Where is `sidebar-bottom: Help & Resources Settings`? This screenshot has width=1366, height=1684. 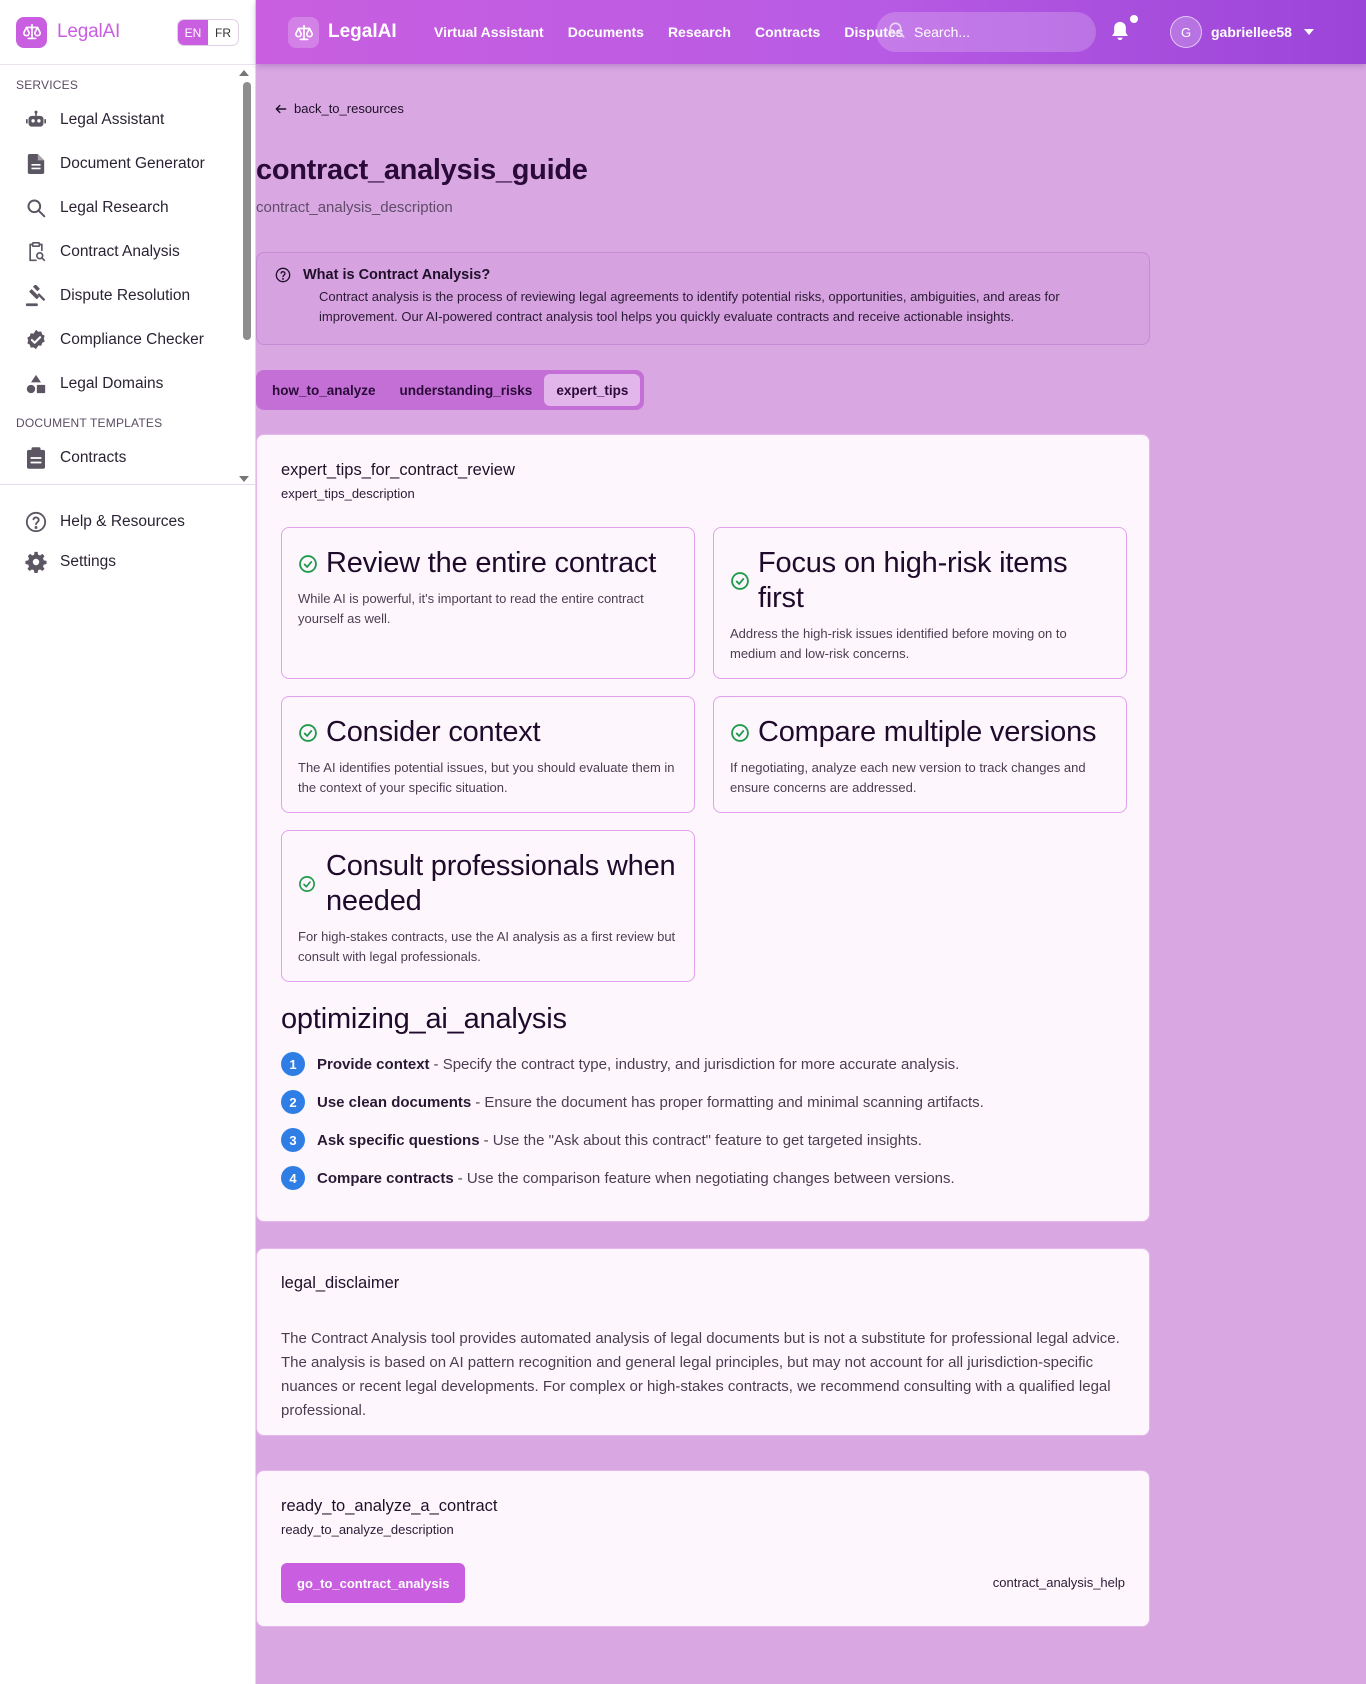
sidebar-bottom: Help & Resources Settings is located at coordinates (128, 542).